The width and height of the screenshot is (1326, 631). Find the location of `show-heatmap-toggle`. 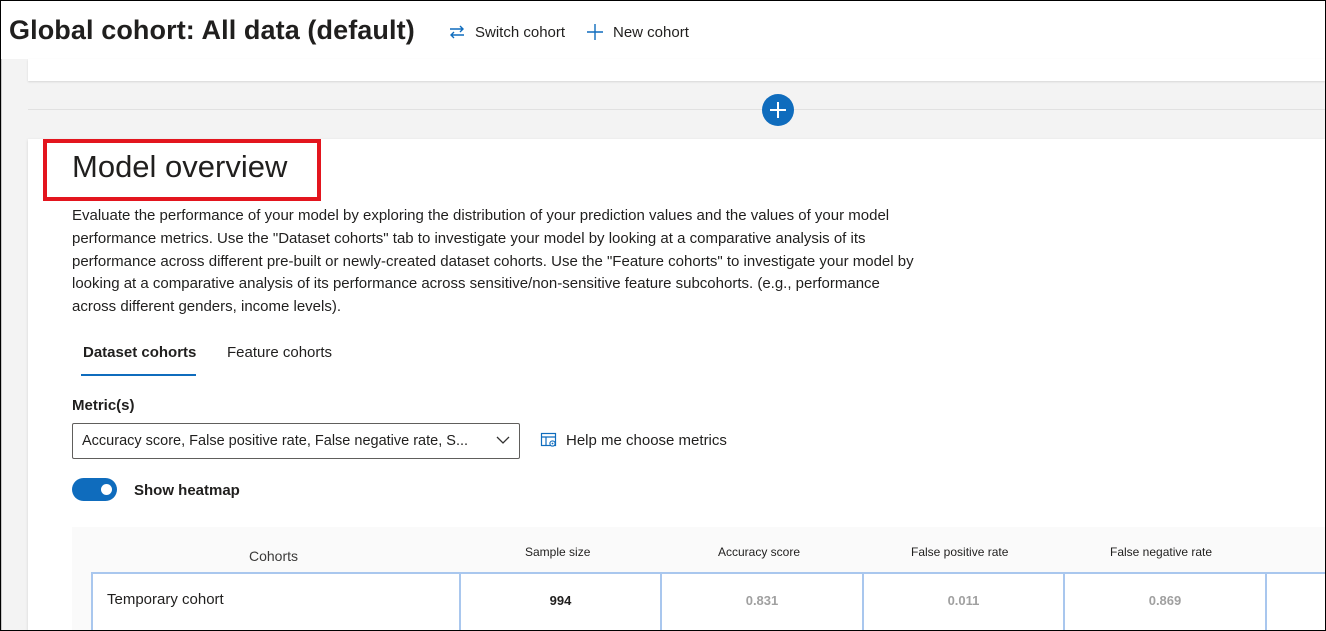

show-heatmap-toggle is located at coordinates (94, 489).